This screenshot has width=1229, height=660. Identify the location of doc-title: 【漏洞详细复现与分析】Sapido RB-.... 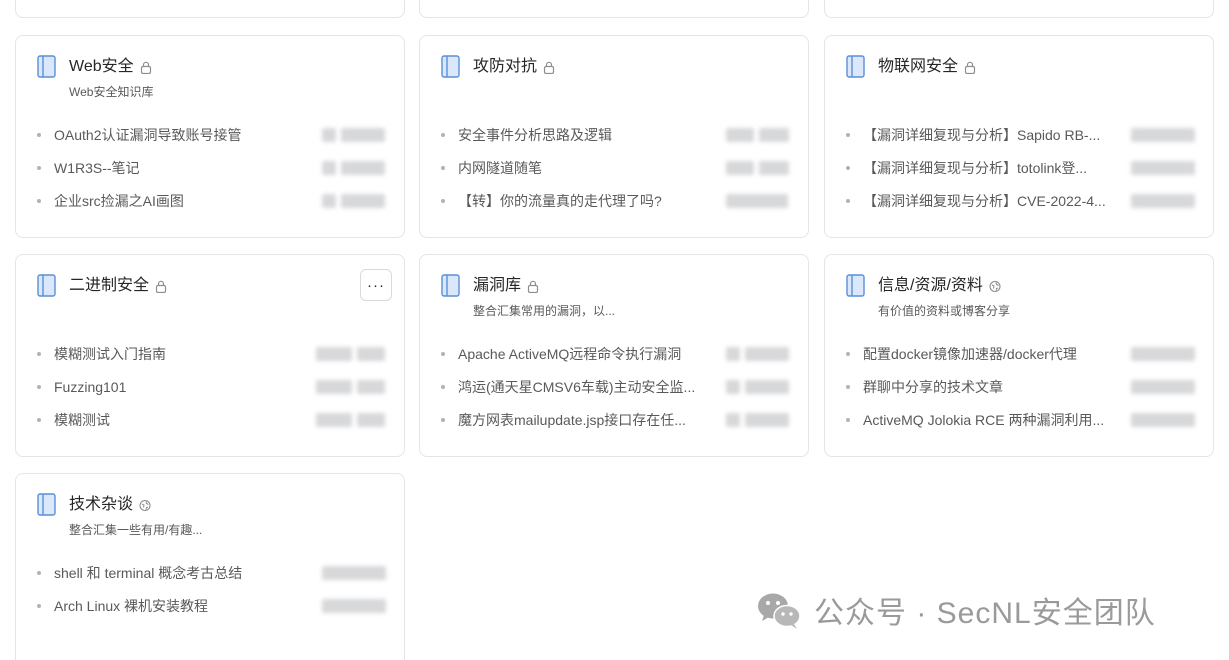
(981, 135).